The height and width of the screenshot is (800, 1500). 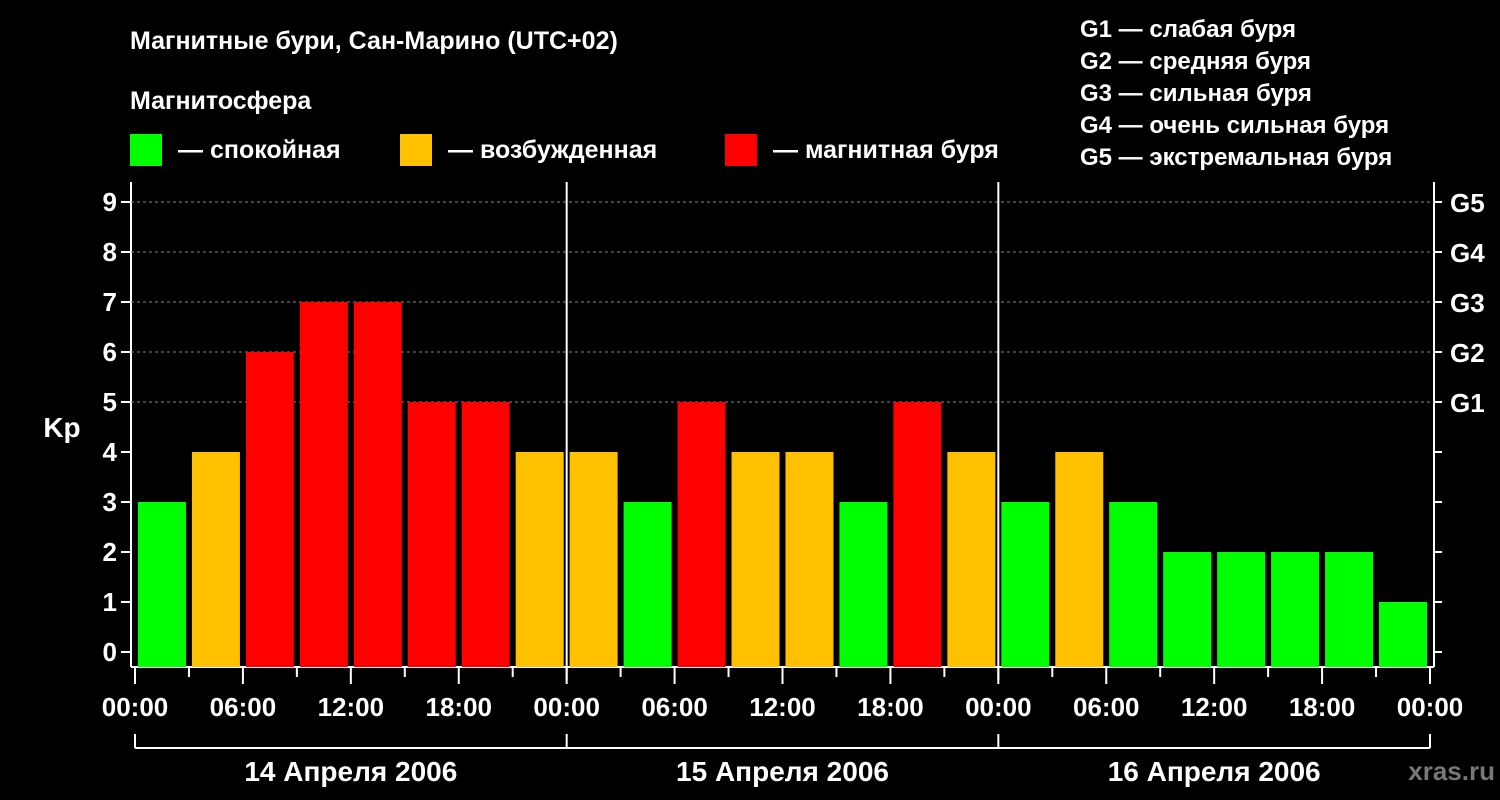 What do you see at coordinates (110, 502) in the screenshot?
I see `y-tick-label: 3` at bounding box center [110, 502].